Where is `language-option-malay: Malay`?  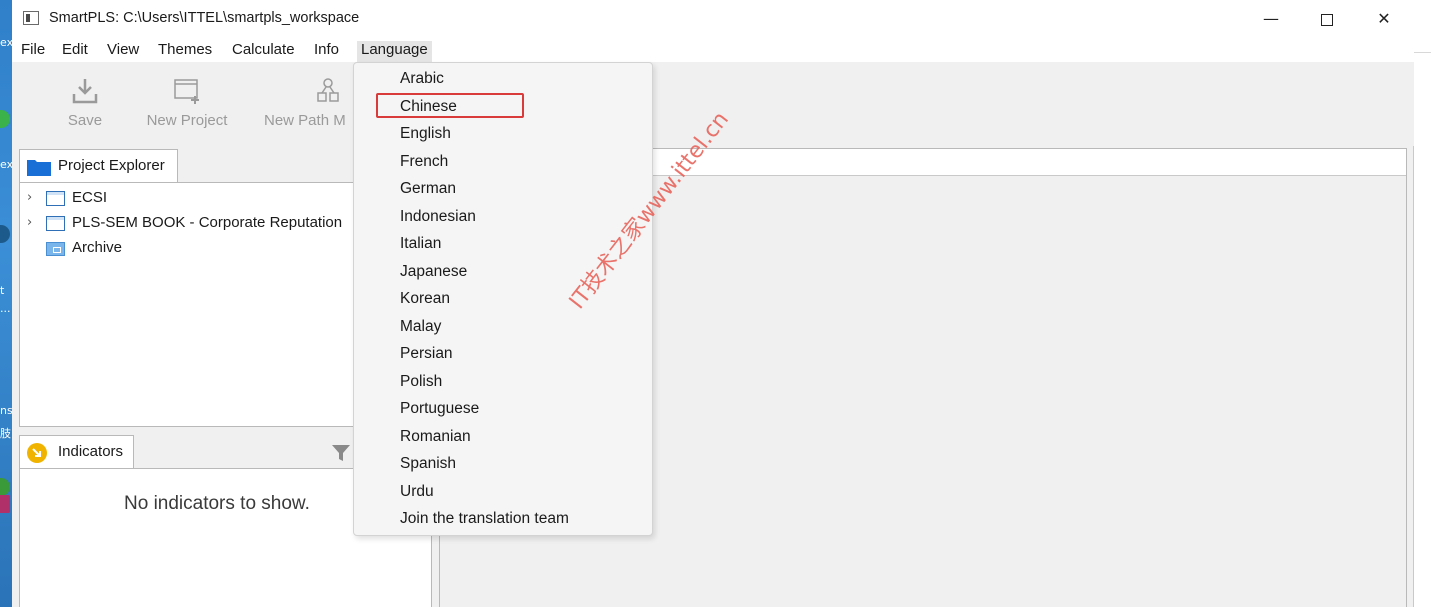 language-option-malay: Malay is located at coordinates (503, 327).